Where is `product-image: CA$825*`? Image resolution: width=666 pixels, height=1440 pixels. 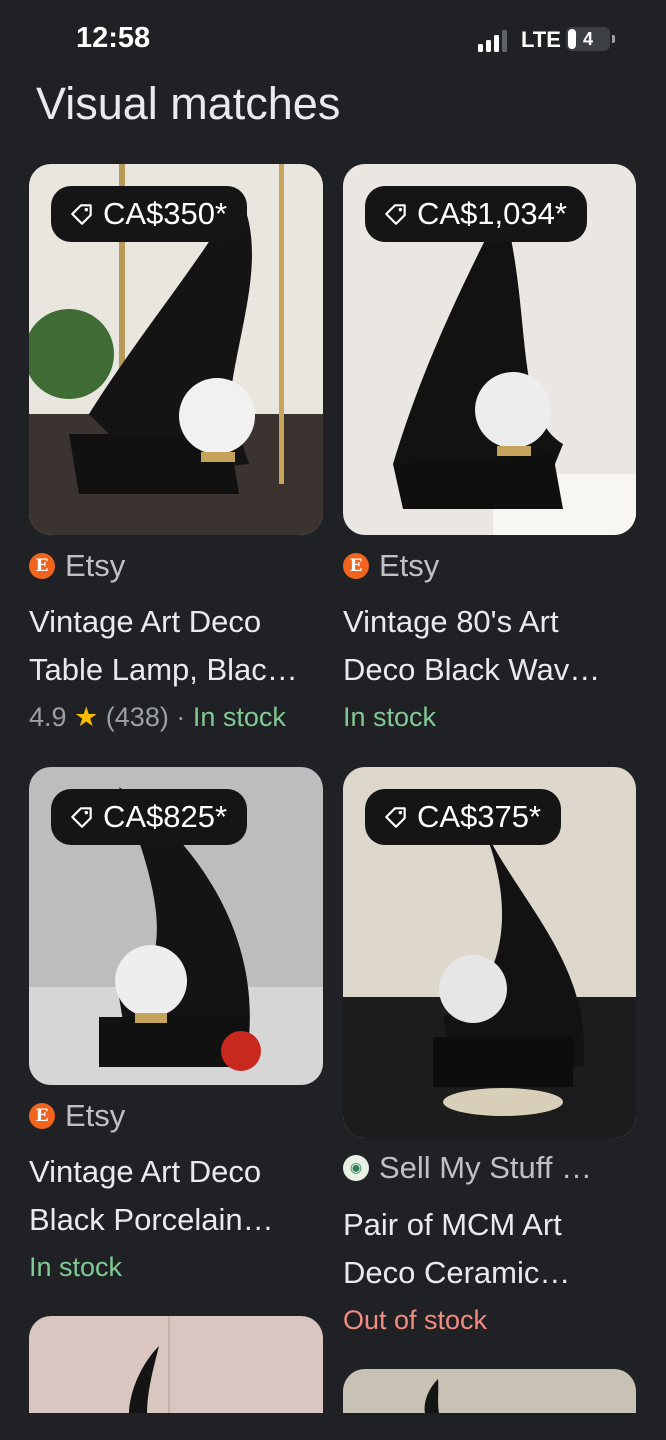 product-image: CA$825* is located at coordinates (176, 926).